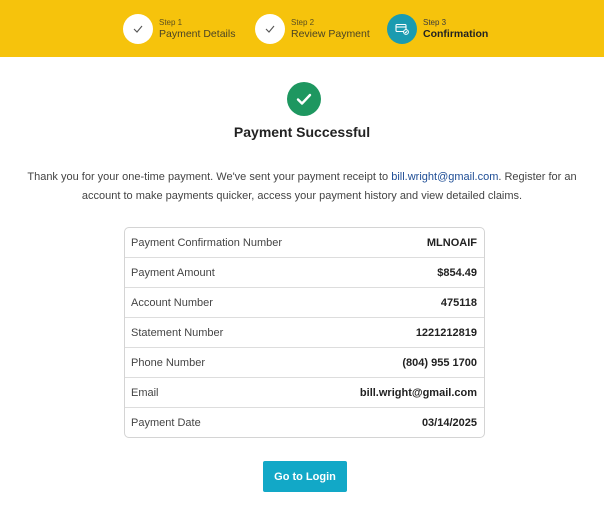 The width and height of the screenshot is (604, 518). What do you see at coordinates (305, 476) in the screenshot?
I see `go-to-login-button: Go to Login` at bounding box center [305, 476].